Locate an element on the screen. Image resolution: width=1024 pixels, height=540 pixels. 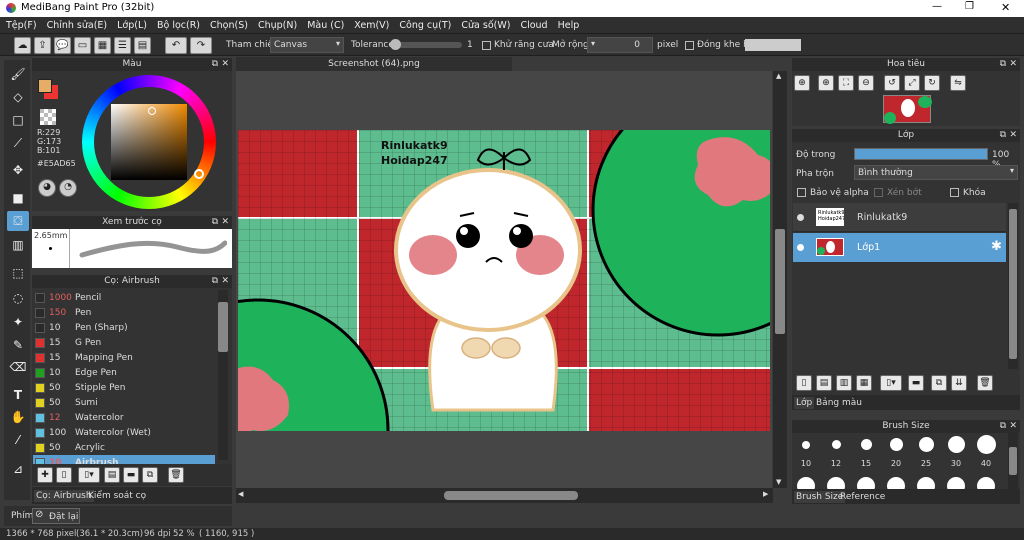
select-pen-tool-icon: ✎ is located at coordinates (18, 345).